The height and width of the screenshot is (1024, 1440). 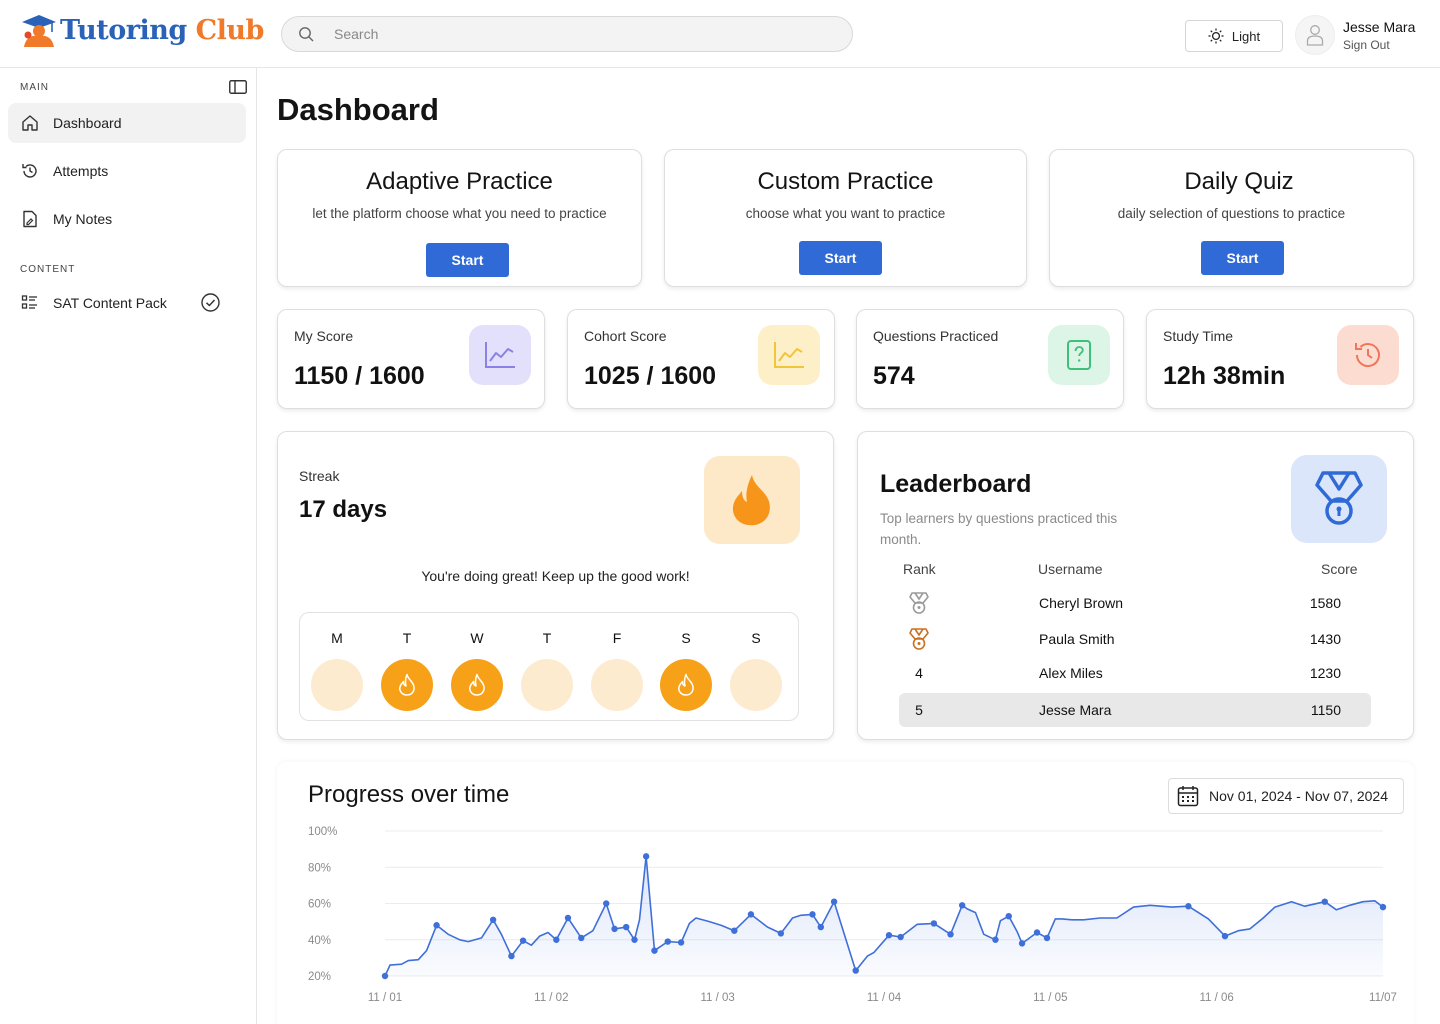 I want to click on column-header-score: Score, so click(x=1339, y=569).